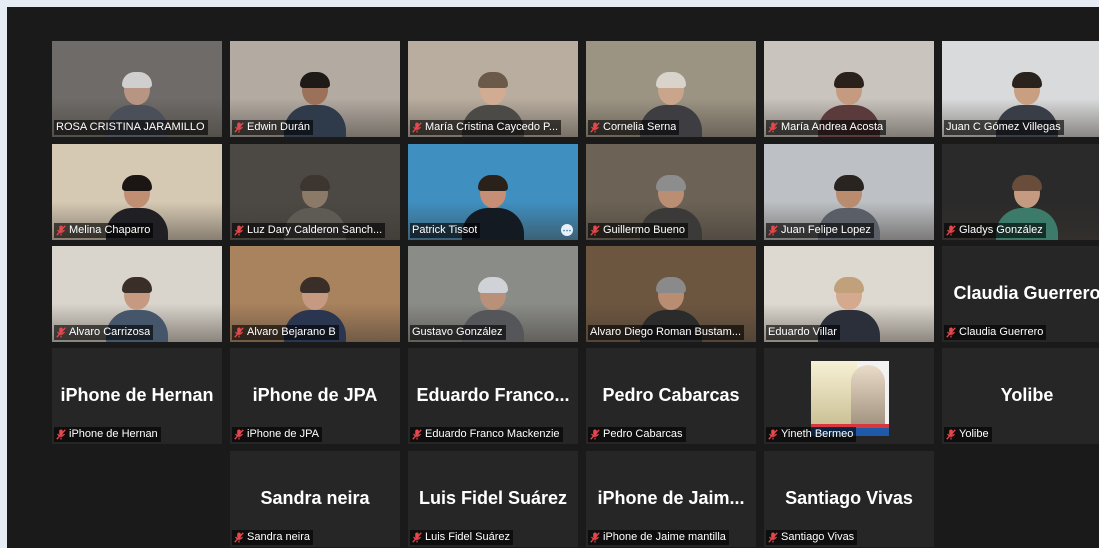 The height and width of the screenshot is (548, 1099). Describe the element at coordinates (644, 230) in the screenshot. I see `participant-name: Guillermo Bueno` at that location.